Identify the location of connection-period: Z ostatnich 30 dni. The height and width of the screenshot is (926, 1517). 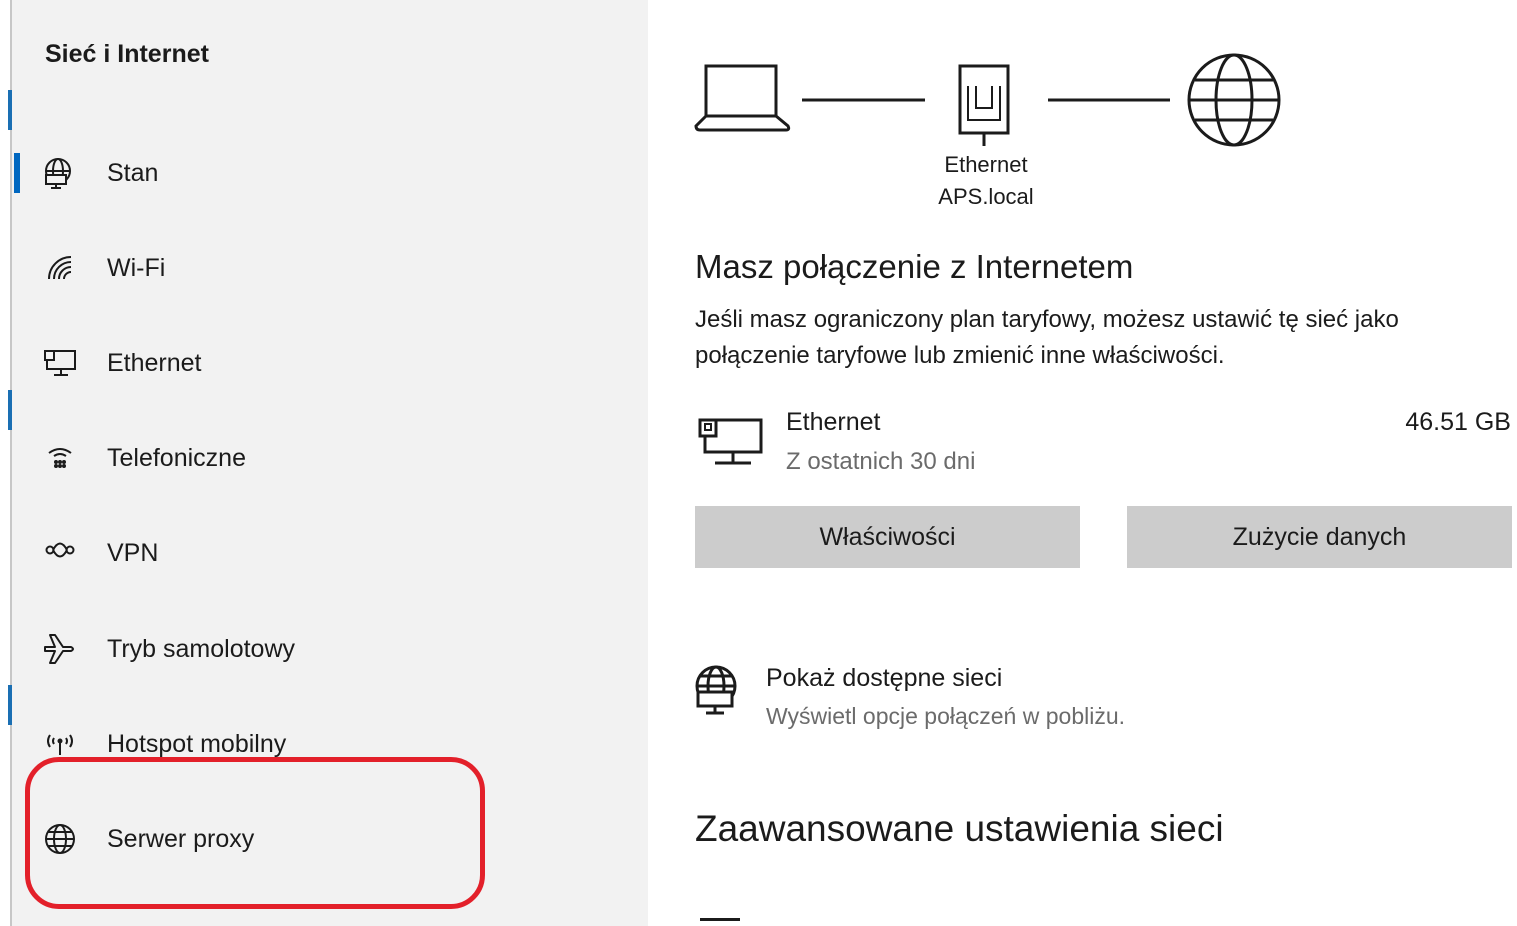
(881, 461).